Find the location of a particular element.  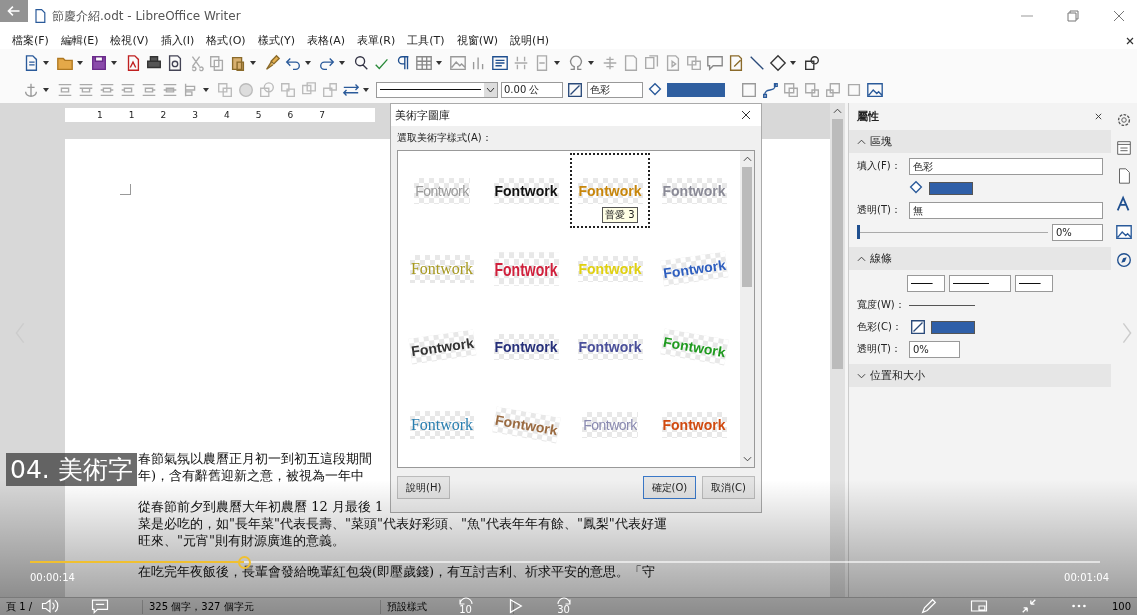

field-label: 選取美術字樣式(A)： is located at coordinates (444, 138).